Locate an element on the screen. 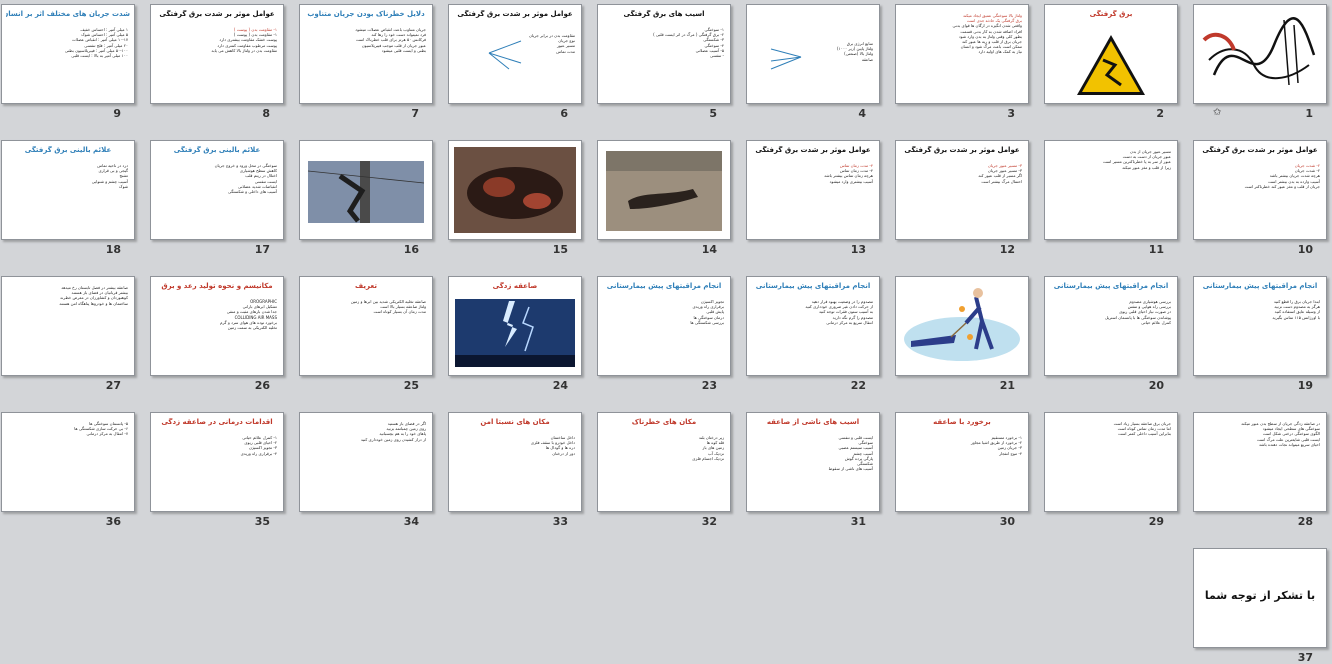 The image size is (1332, 664). slide-title: آسیب های برق گرفتگی is located at coordinates (664, 14).